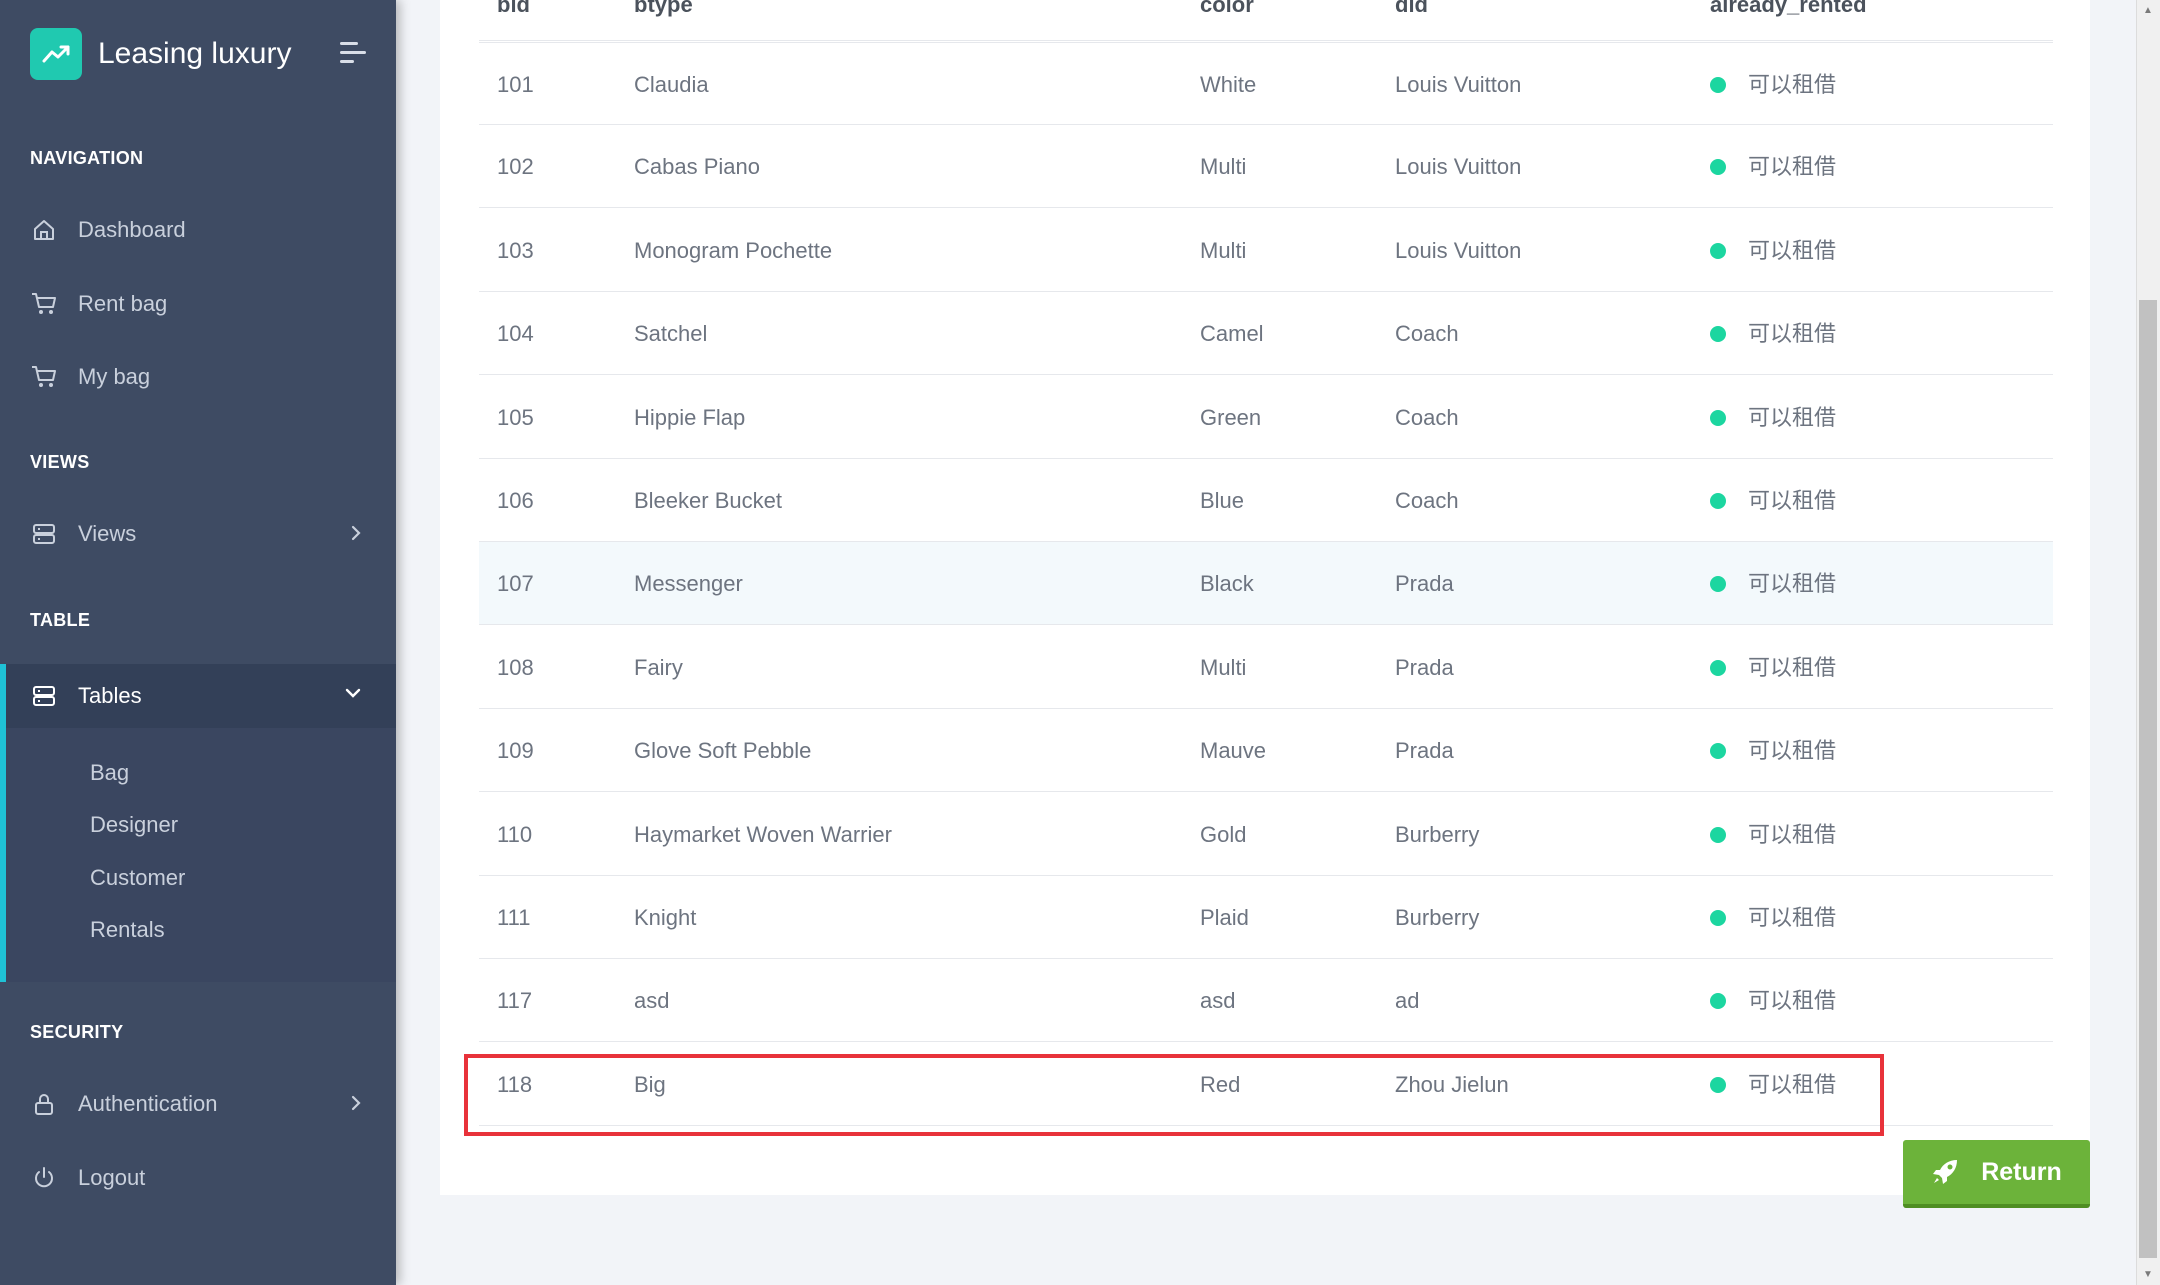 Image resolution: width=2160 pixels, height=1285 pixels. What do you see at coordinates (1224, 917) in the screenshot?
I see `cell-color: Plaid` at bounding box center [1224, 917].